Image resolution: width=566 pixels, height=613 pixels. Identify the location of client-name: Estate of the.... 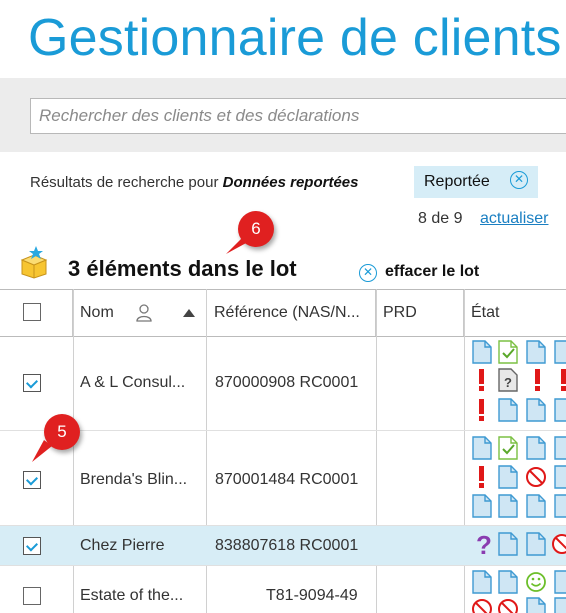
(132, 595).